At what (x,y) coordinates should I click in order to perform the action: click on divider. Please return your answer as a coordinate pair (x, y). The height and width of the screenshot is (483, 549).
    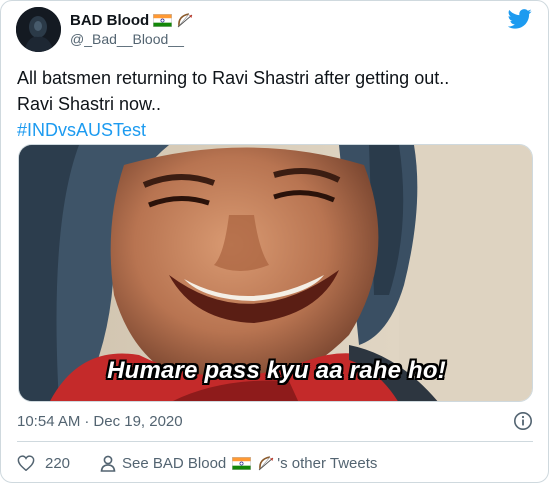
    Looking at the image, I should click on (275, 441).